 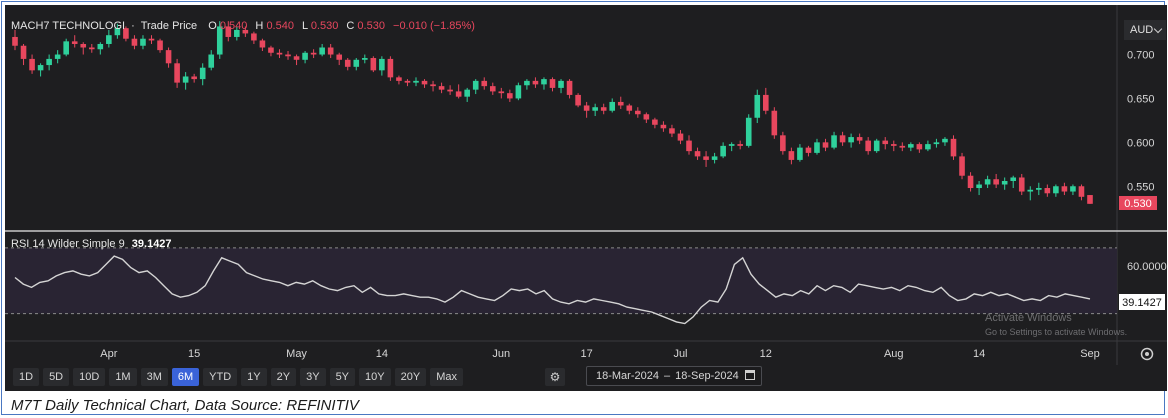 I want to click on timeframe-toolbar: 1D 5D 10D 1M 3M 6M YTD 1Y 2Y 3Y 5Y 10Y 20Y Max, so click(x=238, y=378).